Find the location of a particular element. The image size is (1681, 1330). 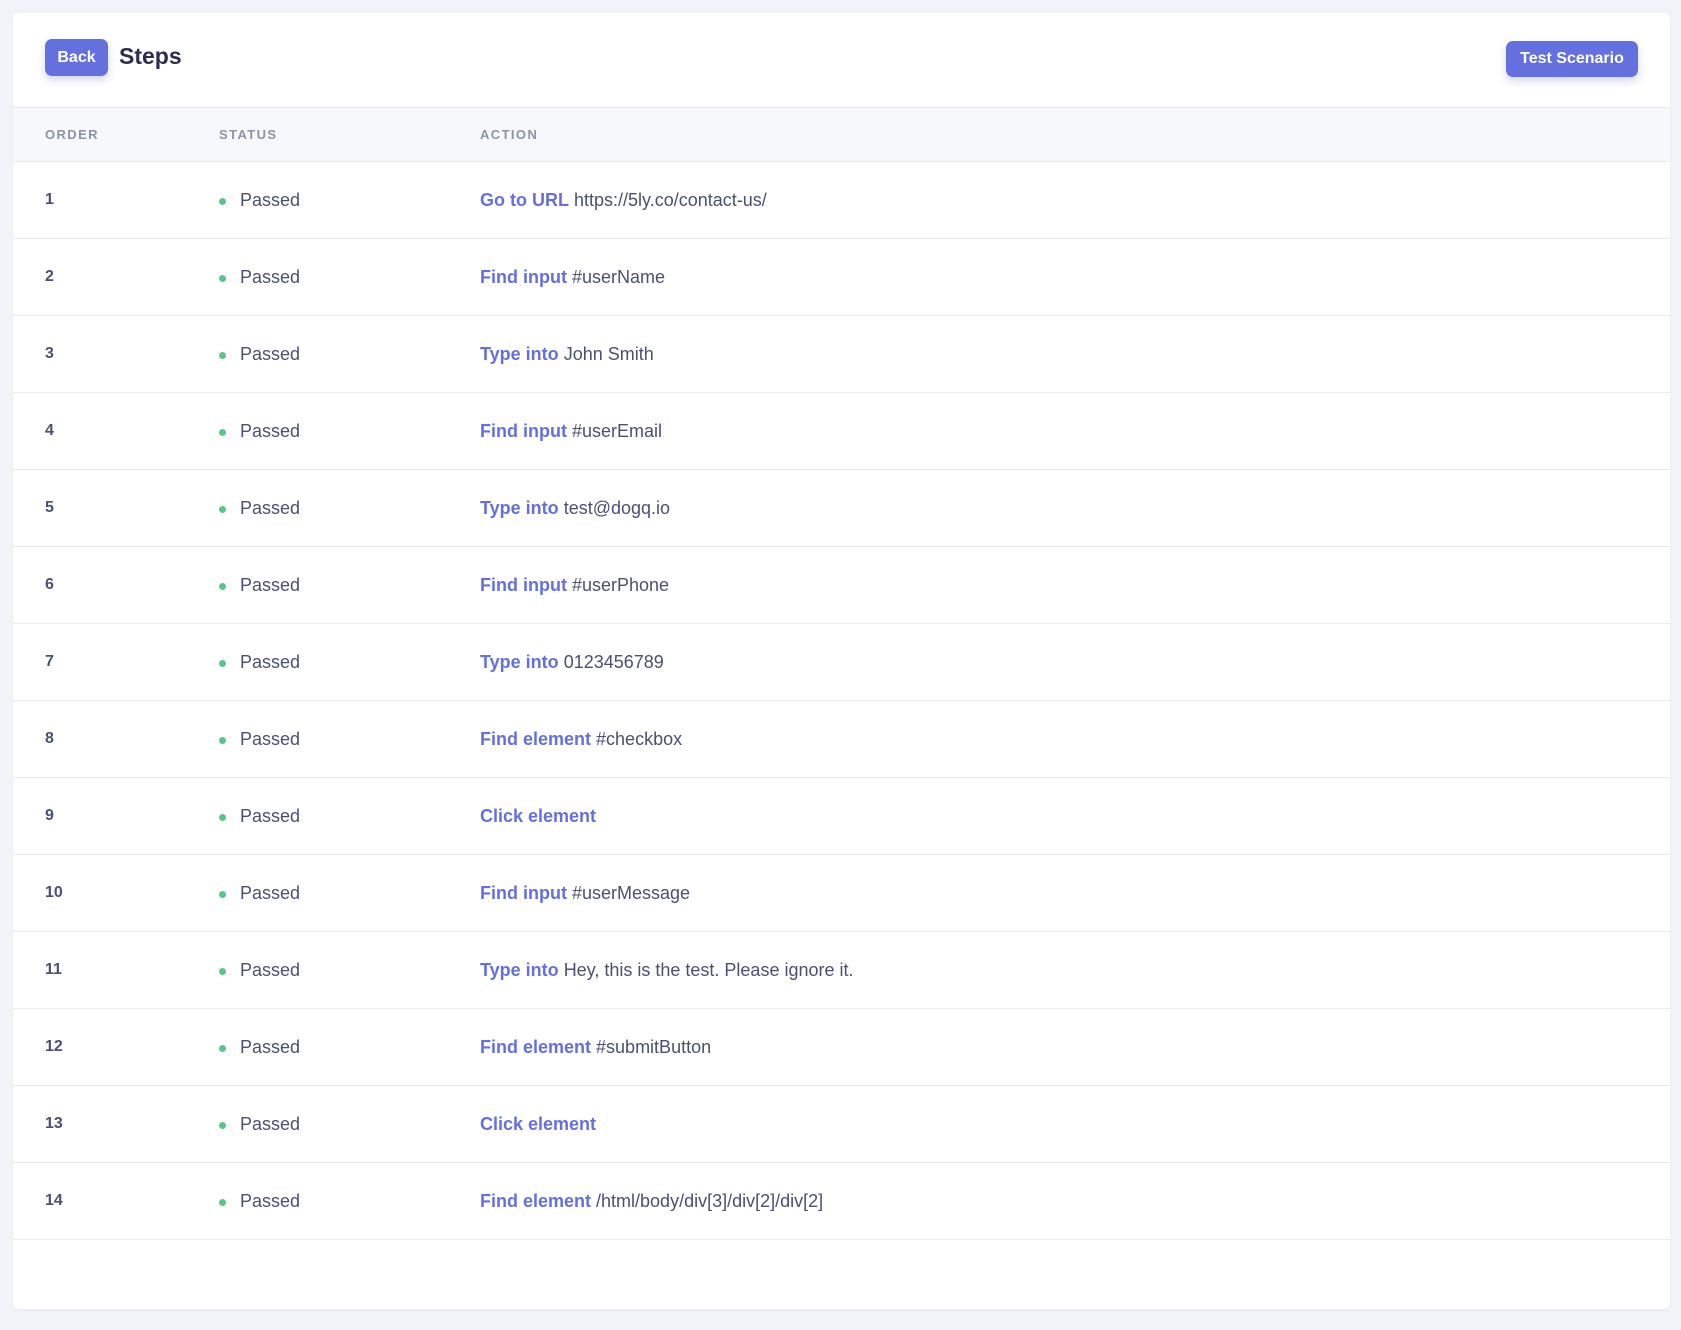

table-row: 7 Passed Type into 0123456789 is located at coordinates (841, 662).